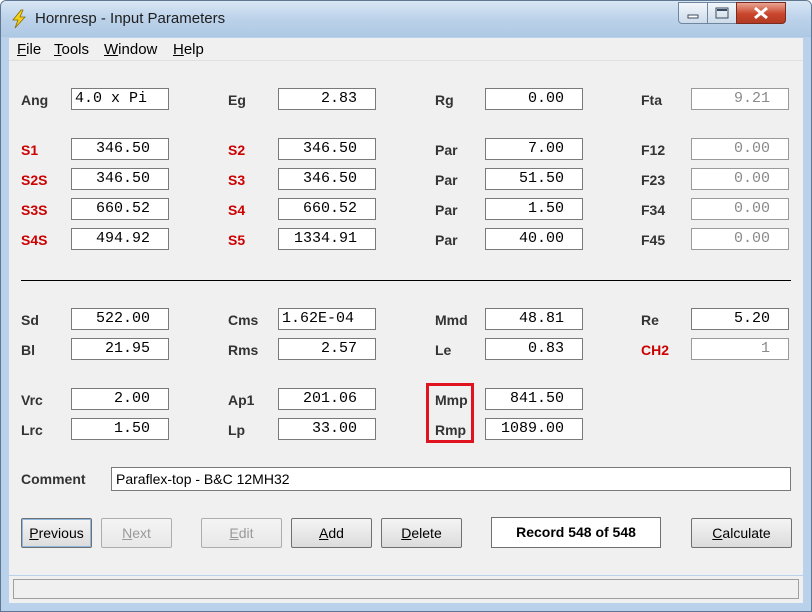 Image resolution: width=812 pixels, height=612 pixels. What do you see at coordinates (534, 99) in the screenshot?
I see `rg-field: 0.00` at bounding box center [534, 99].